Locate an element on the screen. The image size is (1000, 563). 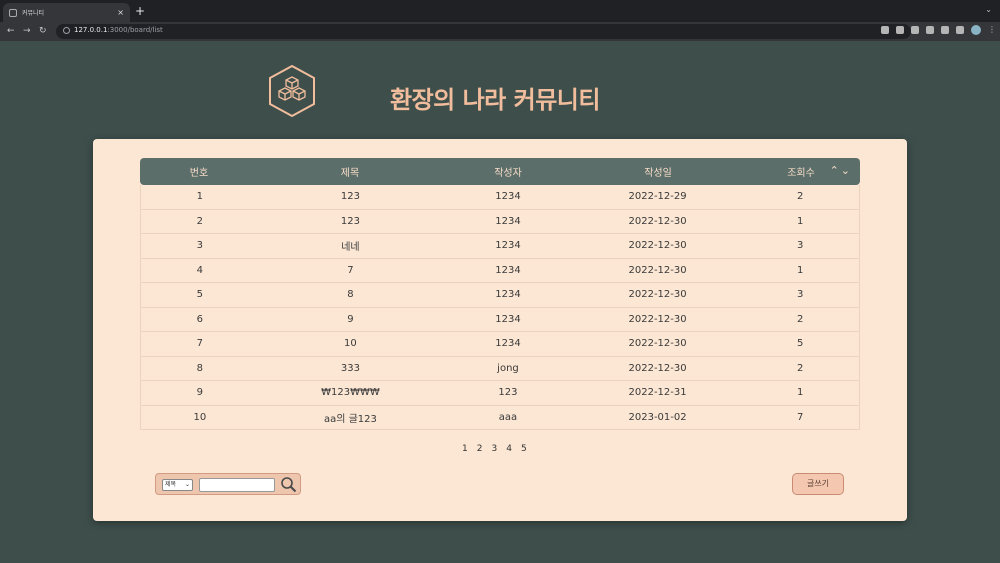
page-link-2: 2 is located at coordinates (480, 449).